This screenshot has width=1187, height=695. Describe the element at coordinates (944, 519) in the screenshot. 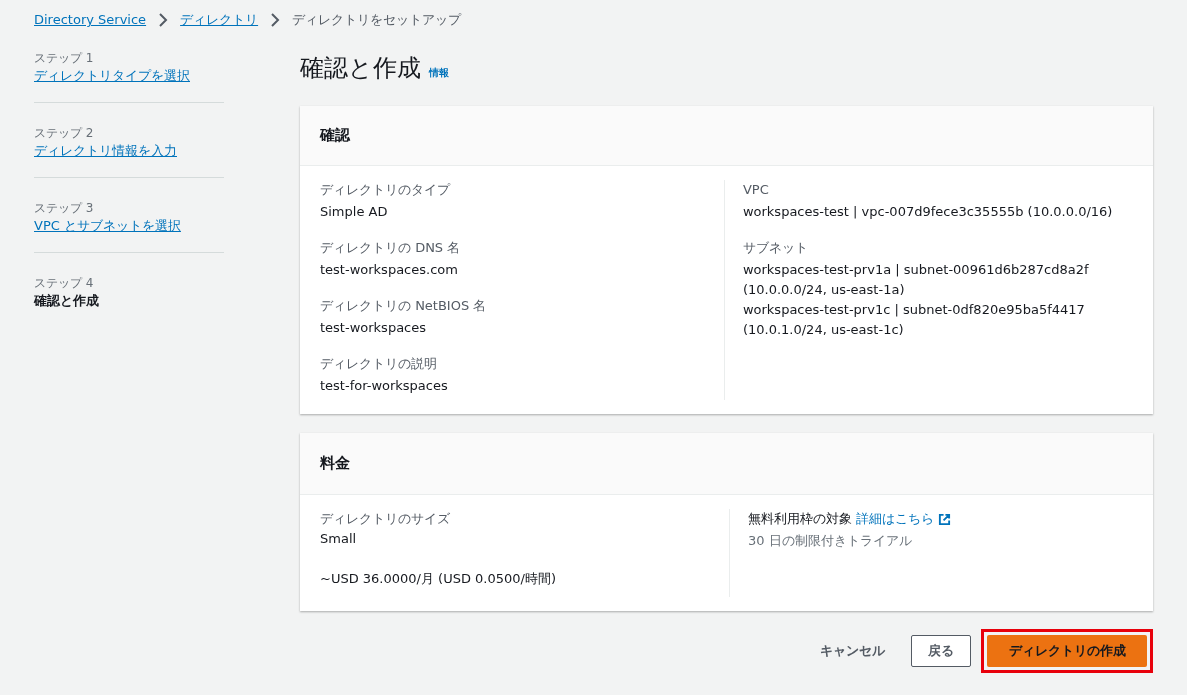

I see `external-link-icon` at that location.